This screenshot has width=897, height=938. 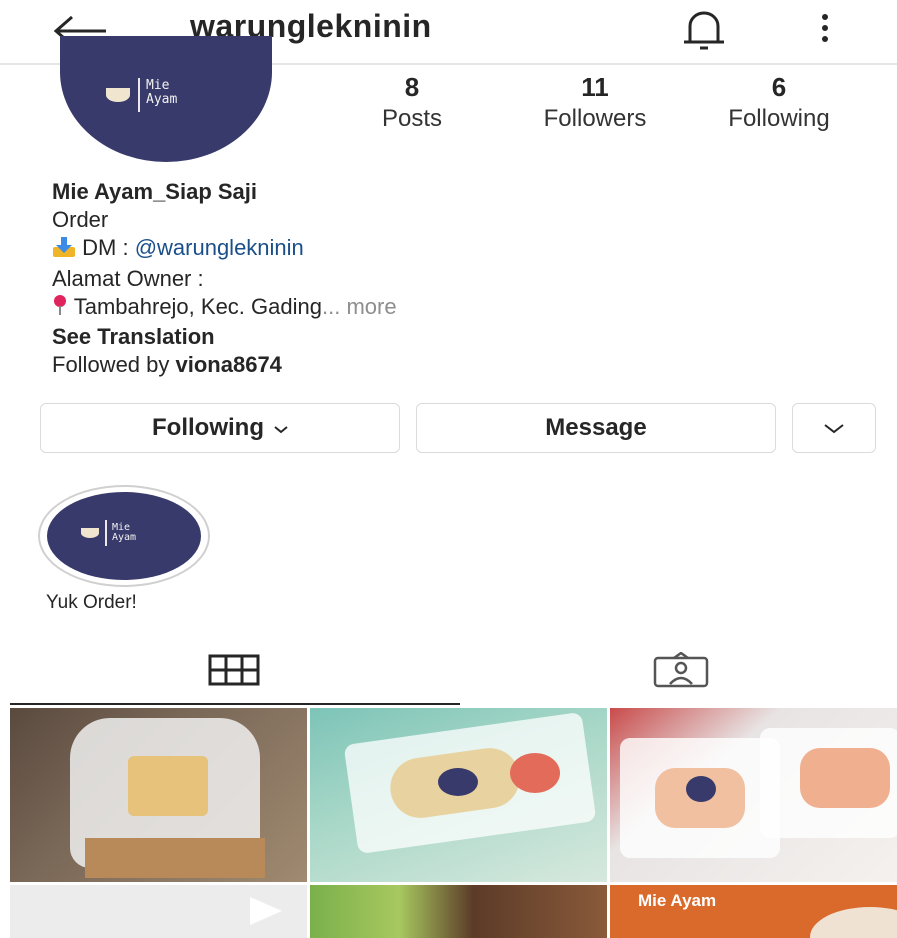 What do you see at coordinates (128, 278) in the screenshot?
I see `bio-line-address-label: Alamat Owner :` at bounding box center [128, 278].